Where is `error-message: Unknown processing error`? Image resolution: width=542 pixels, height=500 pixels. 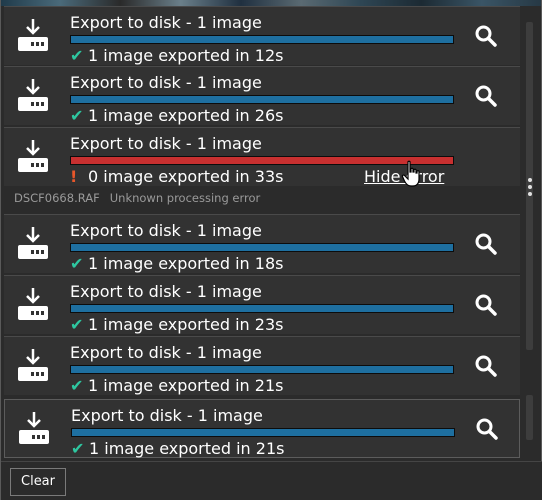
error-message: Unknown processing error is located at coordinates (185, 198).